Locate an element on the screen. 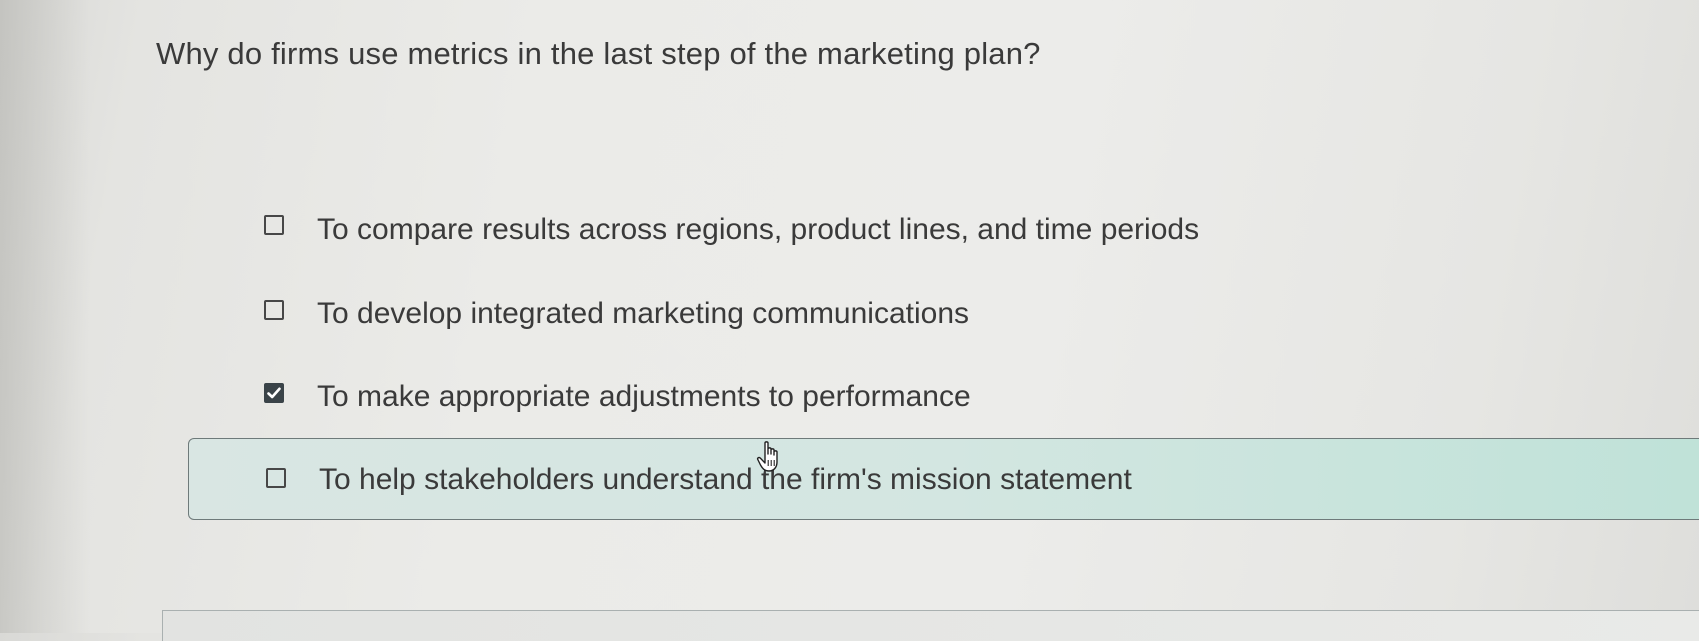  hand-pointer-icon is located at coordinates (767, 456).